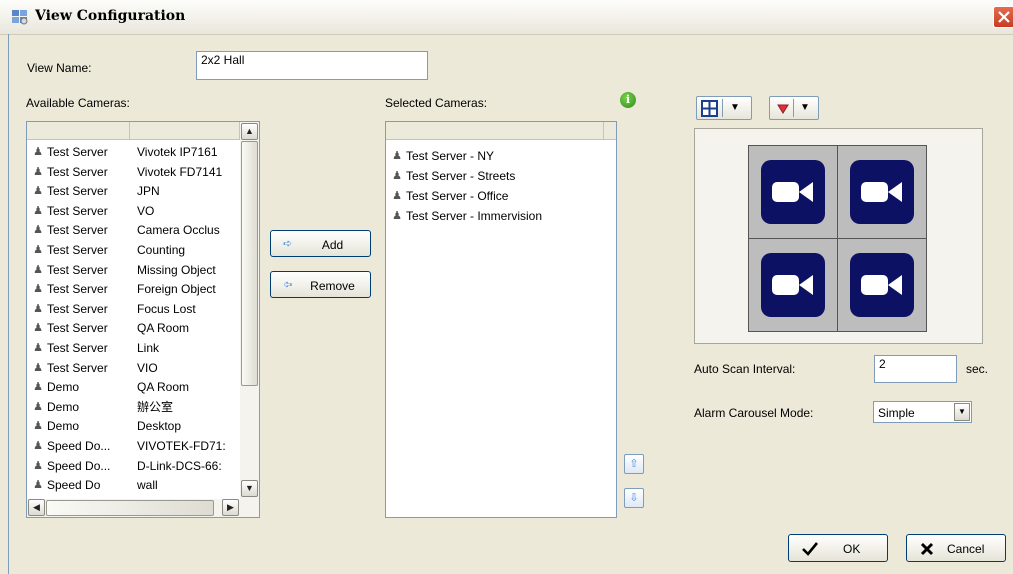 This screenshot has width=1013, height=574. Describe the element at coordinates (180, 171) in the screenshot. I see `list-item-camera: Vivotek FD7141` at that location.